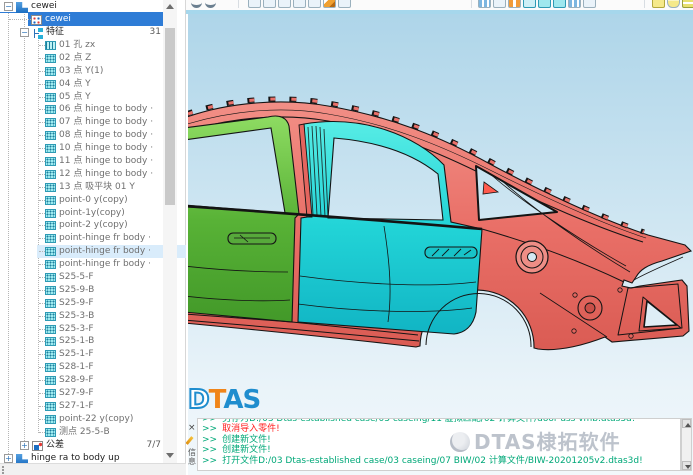 This screenshot has height=475, width=693. What do you see at coordinates (20, 19) in the screenshot?
I see `tree-stub` at bounding box center [20, 19].